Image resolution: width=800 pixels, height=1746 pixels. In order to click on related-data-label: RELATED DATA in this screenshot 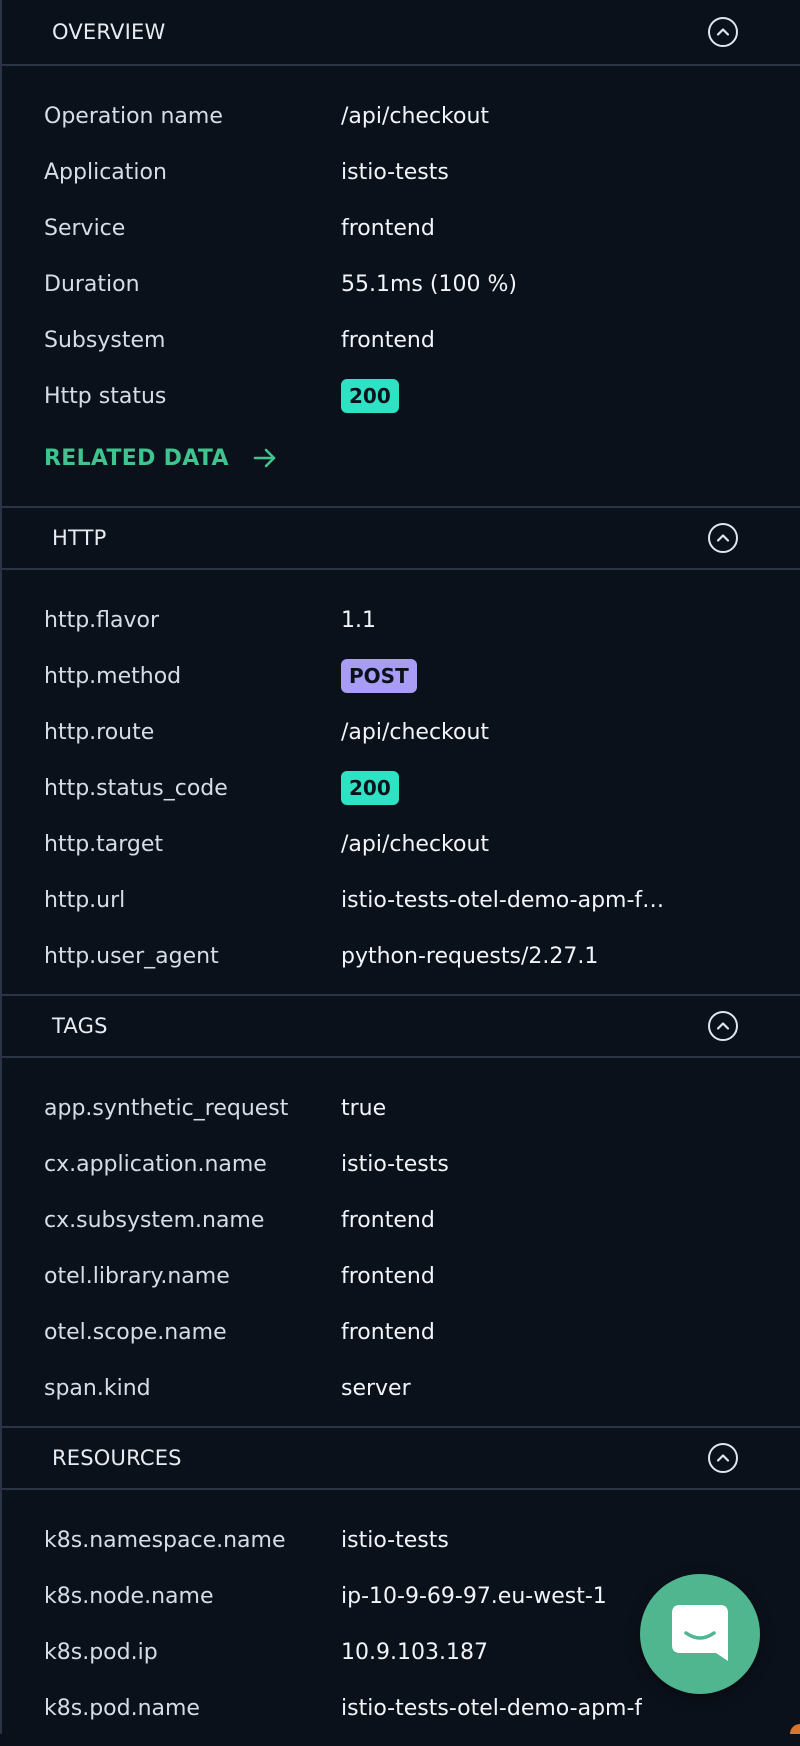, I will do `click(136, 458)`.